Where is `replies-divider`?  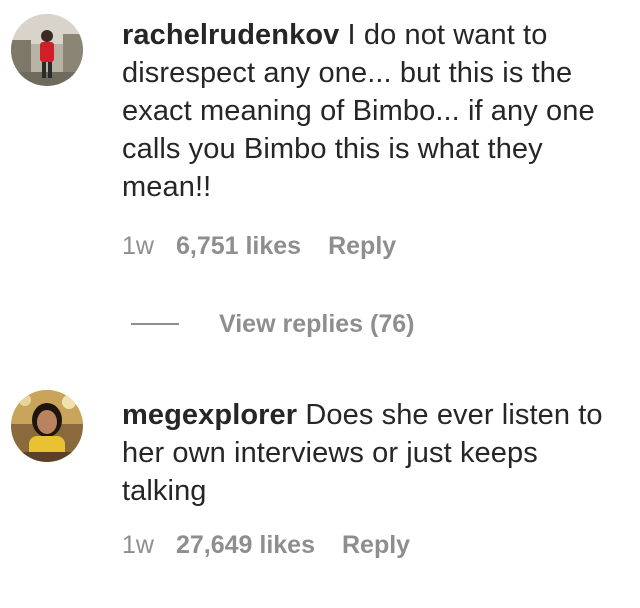 replies-divider is located at coordinates (155, 324).